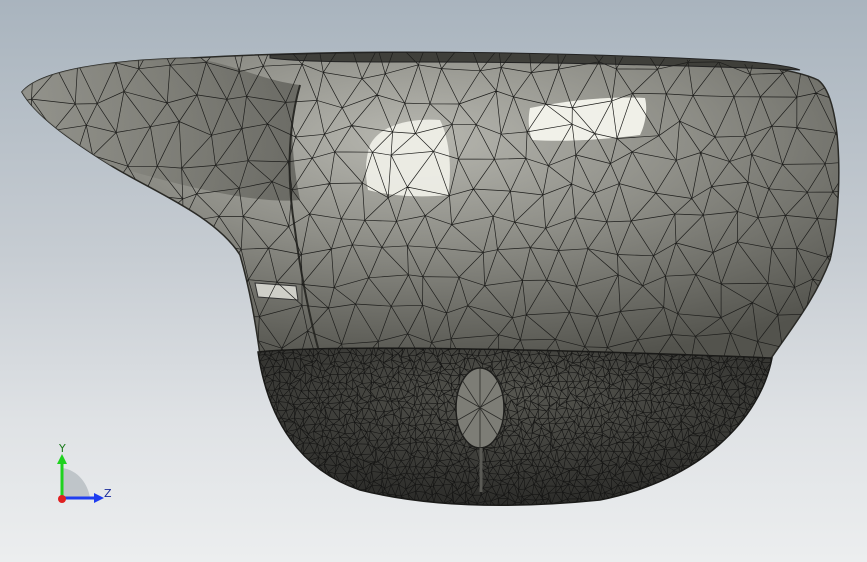 The width and height of the screenshot is (867, 562). What do you see at coordinates (62, 448) in the screenshot?
I see `triad-y-label: Y` at bounding box center [62, 448].